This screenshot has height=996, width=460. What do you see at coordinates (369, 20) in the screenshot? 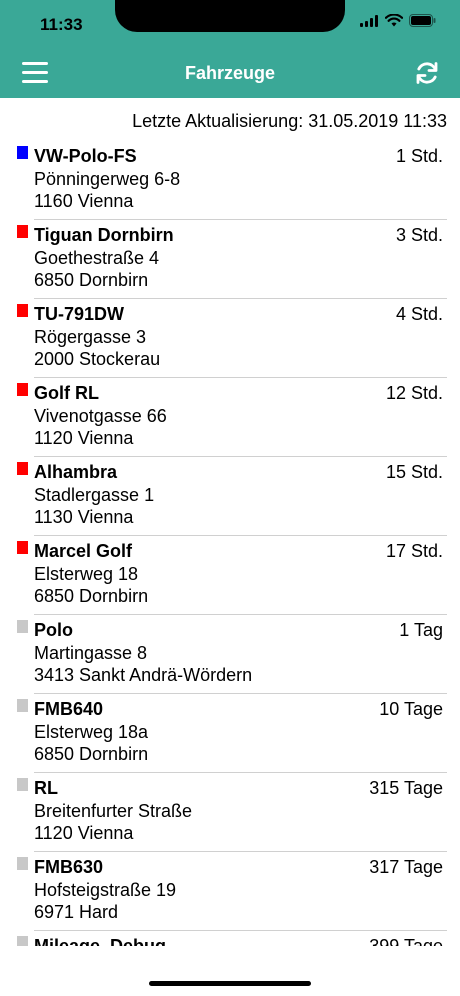
I see `signal-icon` at bounding box center [369, 20].